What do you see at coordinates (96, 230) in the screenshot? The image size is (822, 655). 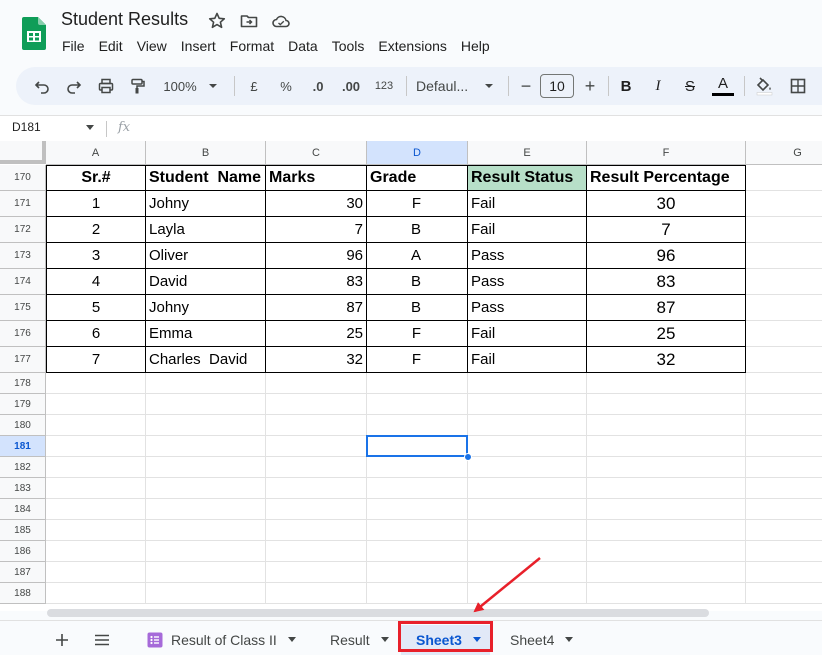 I see `table-cell: 2` at bounding box center [96, 230].